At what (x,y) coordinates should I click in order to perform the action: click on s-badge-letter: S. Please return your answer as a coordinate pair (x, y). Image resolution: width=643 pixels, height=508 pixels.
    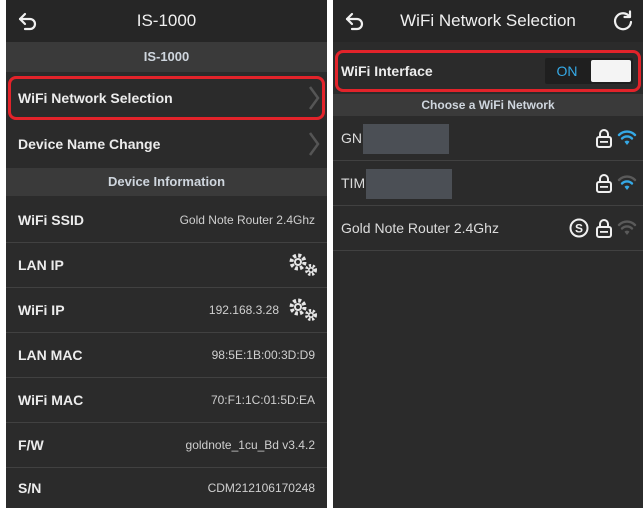
    Looking at the image, I should click on (579, 229).